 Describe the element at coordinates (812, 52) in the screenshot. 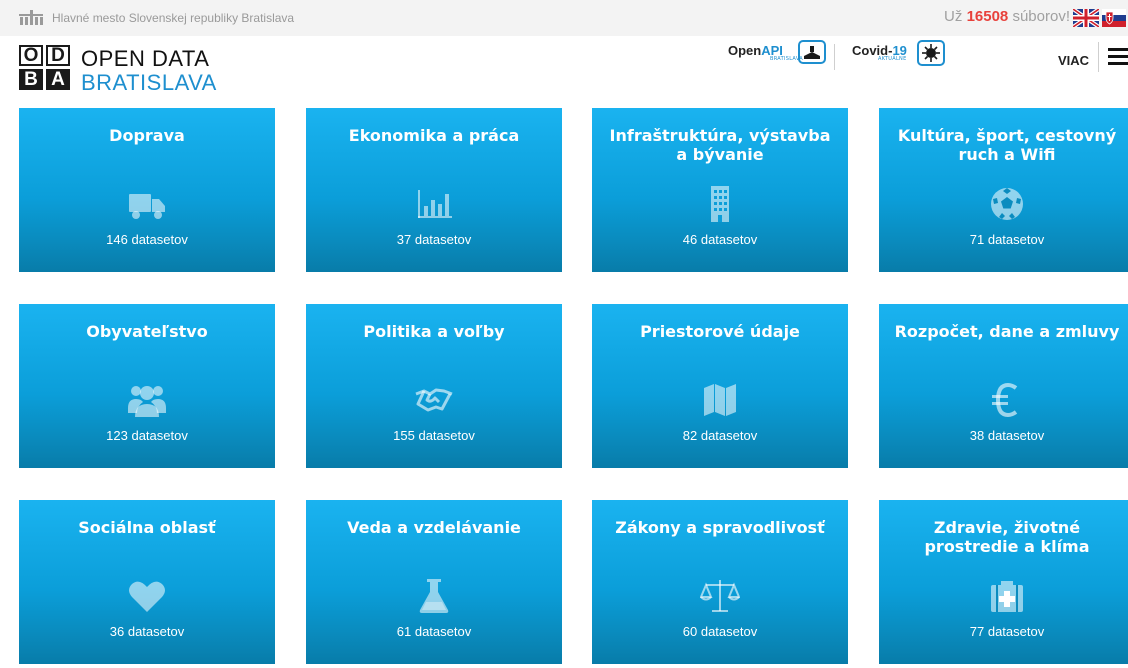

I see `openapi-icon` at that location.